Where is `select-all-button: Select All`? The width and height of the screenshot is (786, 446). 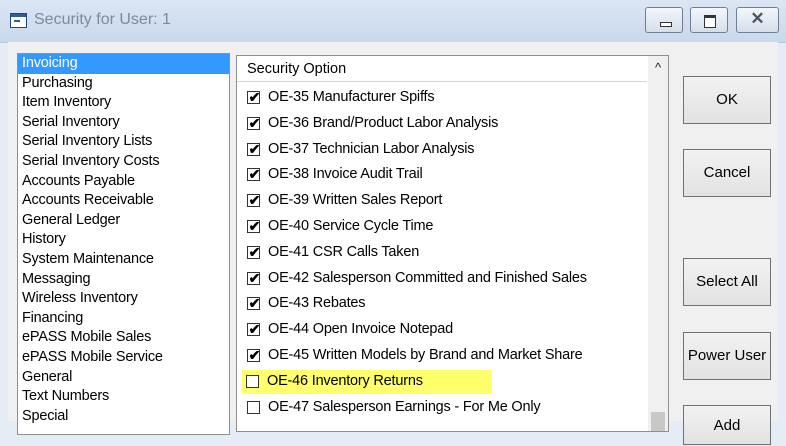
select-all-button: Select All is located at coordinates (727, 282).